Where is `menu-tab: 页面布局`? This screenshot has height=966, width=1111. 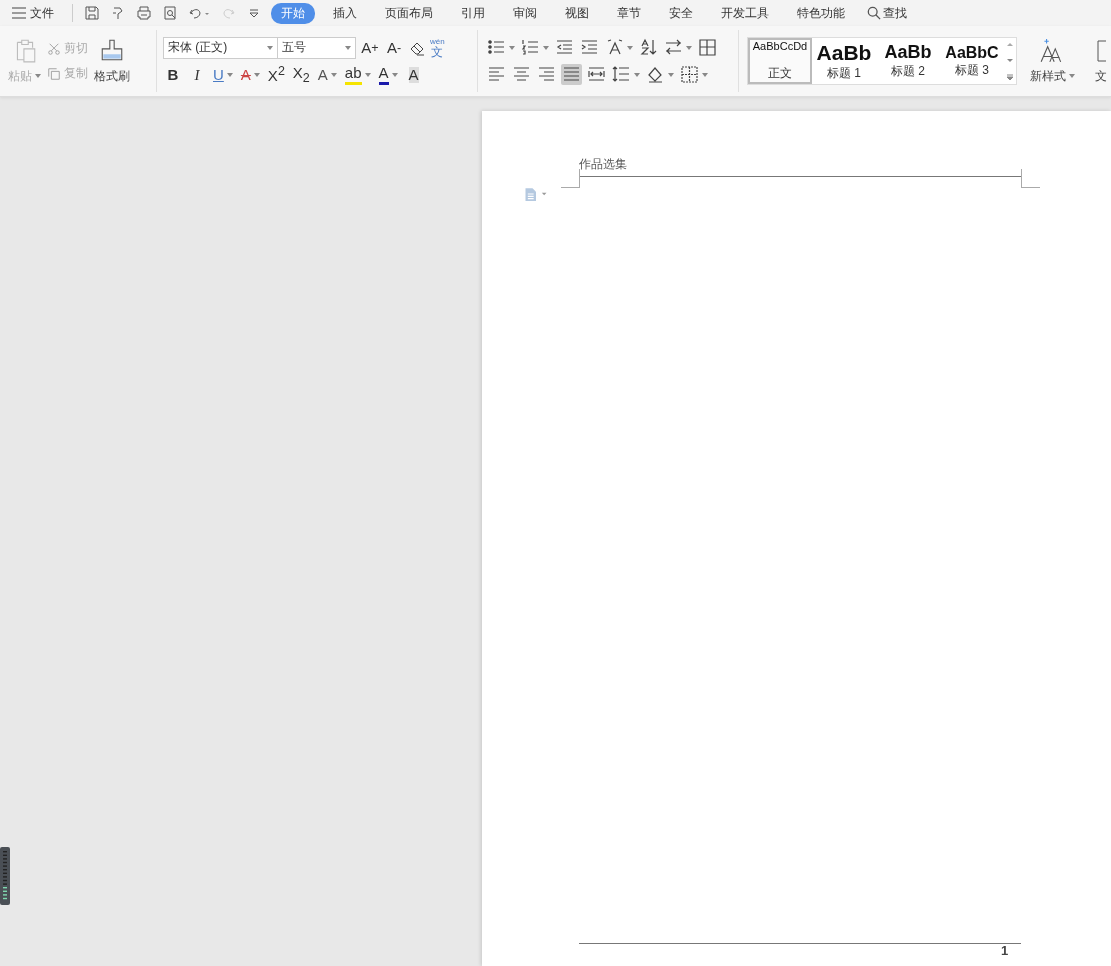 menu-tab: 页面布局 is located at coordinates (409, 13).